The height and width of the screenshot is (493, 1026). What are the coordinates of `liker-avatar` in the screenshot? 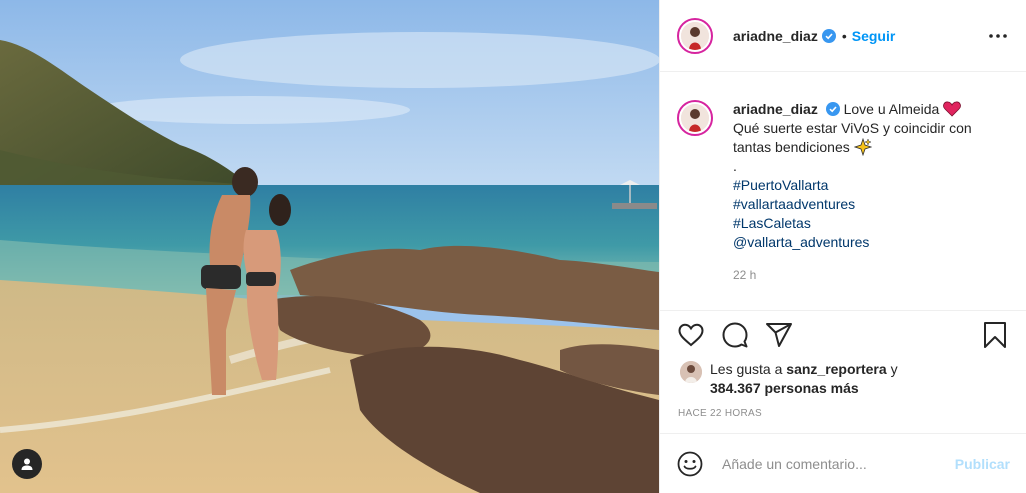 It's located at (691, 372).